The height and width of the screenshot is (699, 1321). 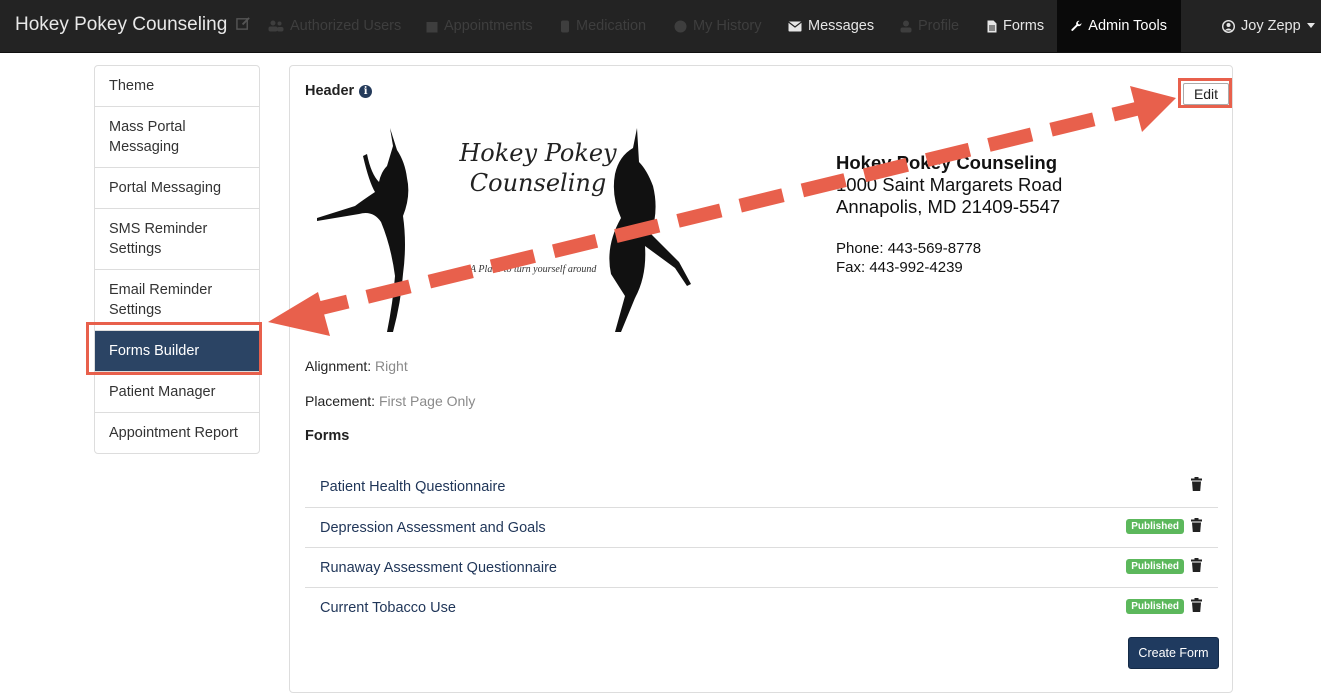 I want to click on nav-label: My History, so click(x=727, y=26).